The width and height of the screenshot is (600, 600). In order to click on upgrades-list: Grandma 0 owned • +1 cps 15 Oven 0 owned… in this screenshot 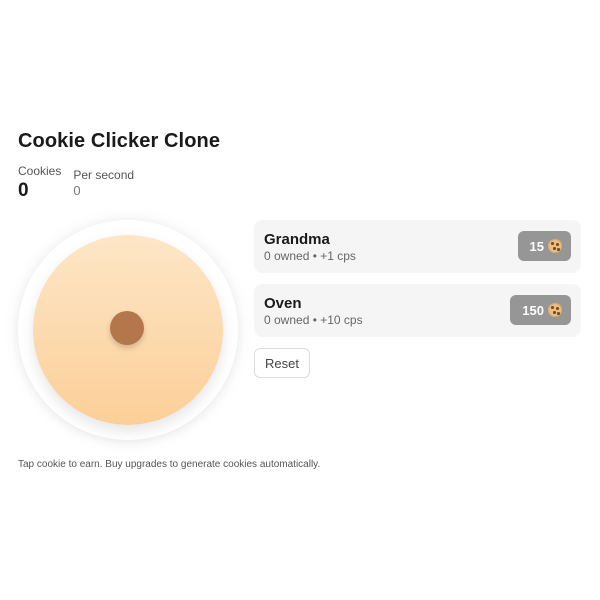, I will do `click(417, 299)`.